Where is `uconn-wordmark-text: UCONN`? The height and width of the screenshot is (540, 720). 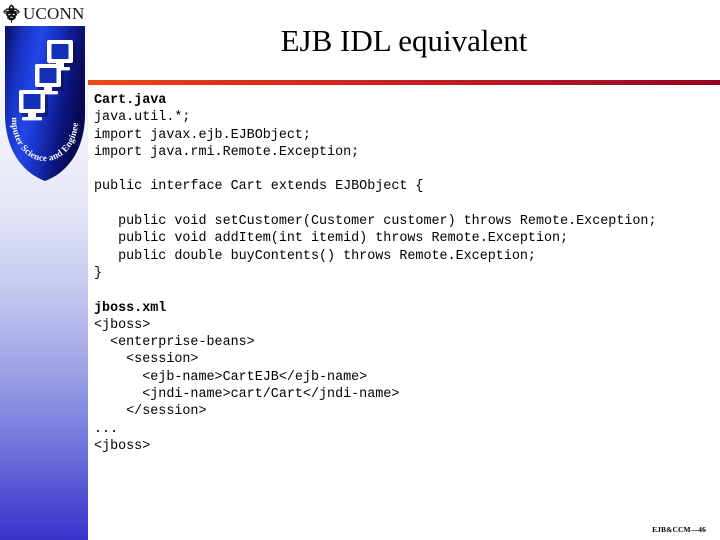
uconn-wordmark-text: UCONN is located at coordinates (54, 13).